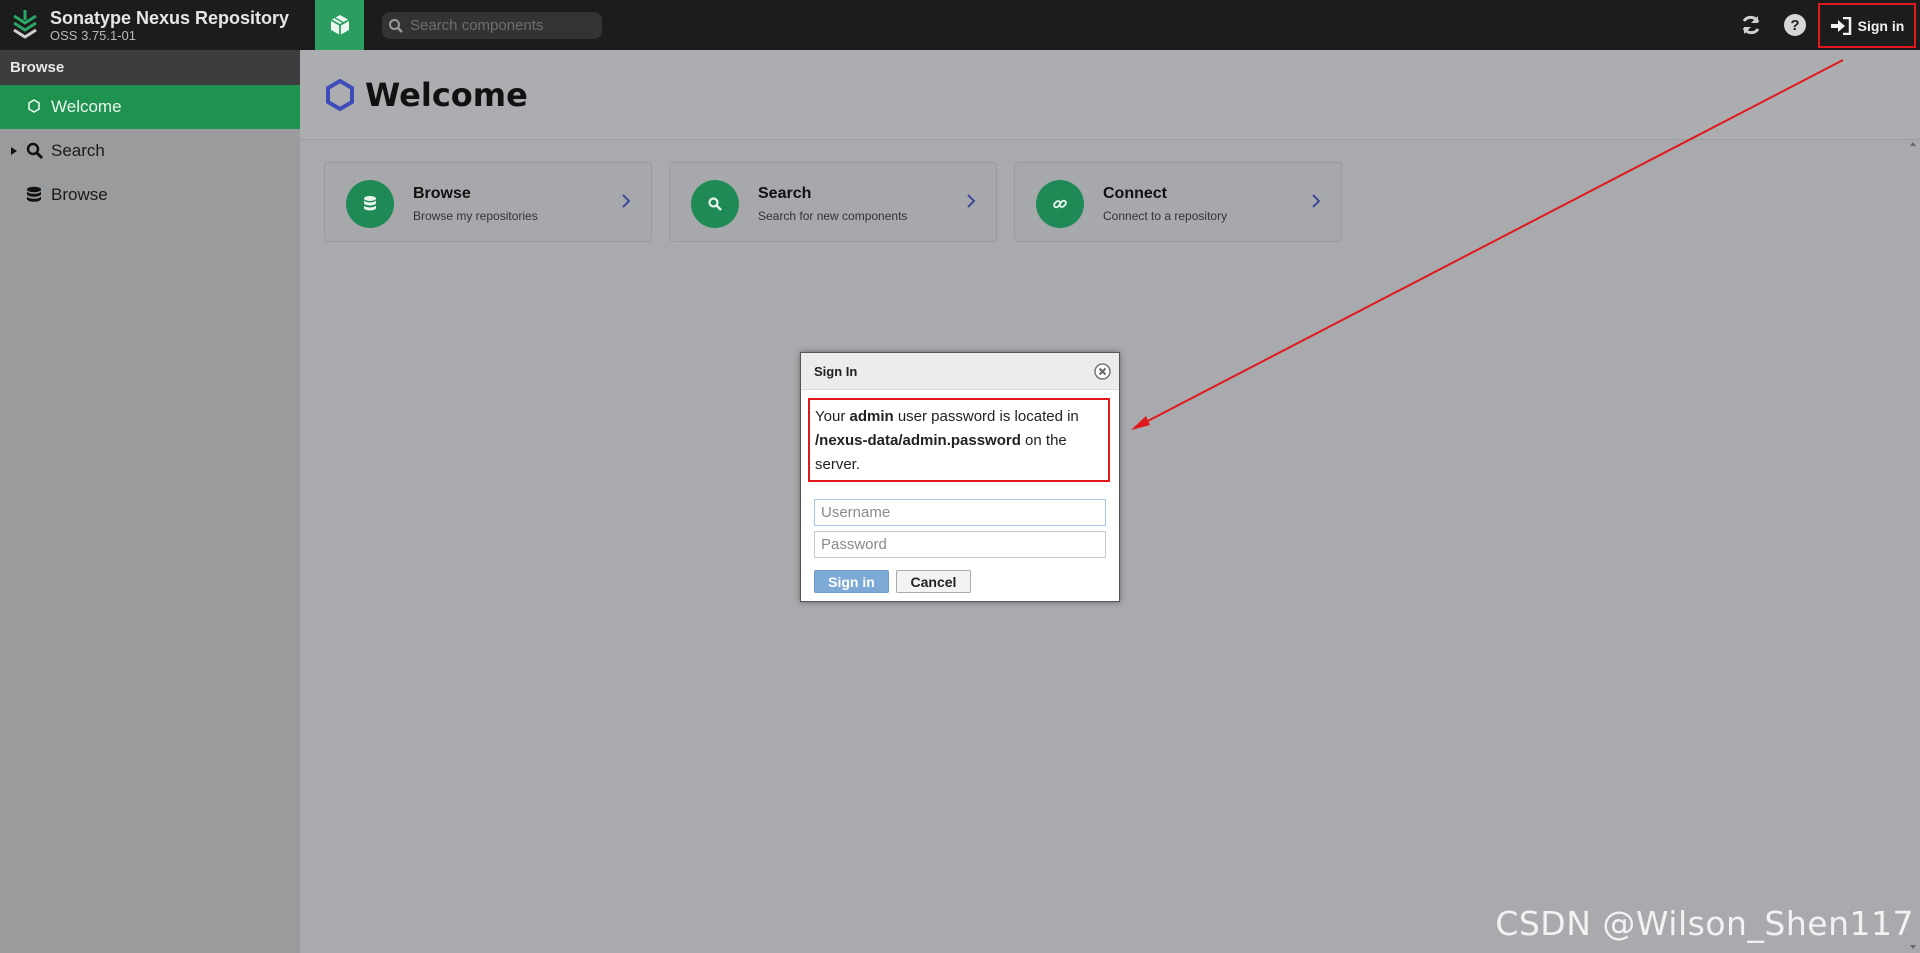 The width and height of the screenshot is (1920, 953). I want to click on sidebar-item-welcome: Welcome, so click(150, 107).